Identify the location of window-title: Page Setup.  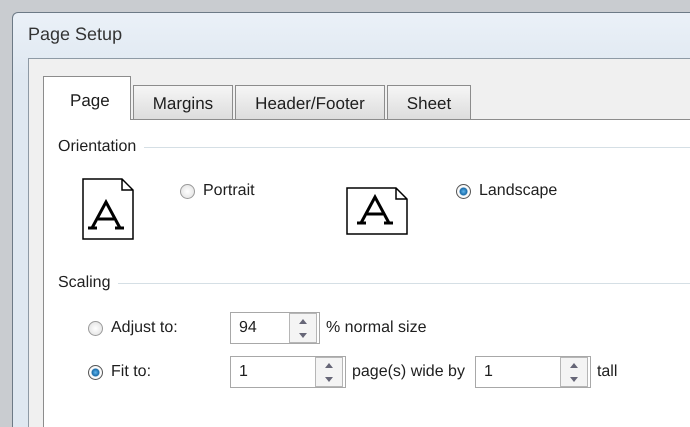
(75, 34).